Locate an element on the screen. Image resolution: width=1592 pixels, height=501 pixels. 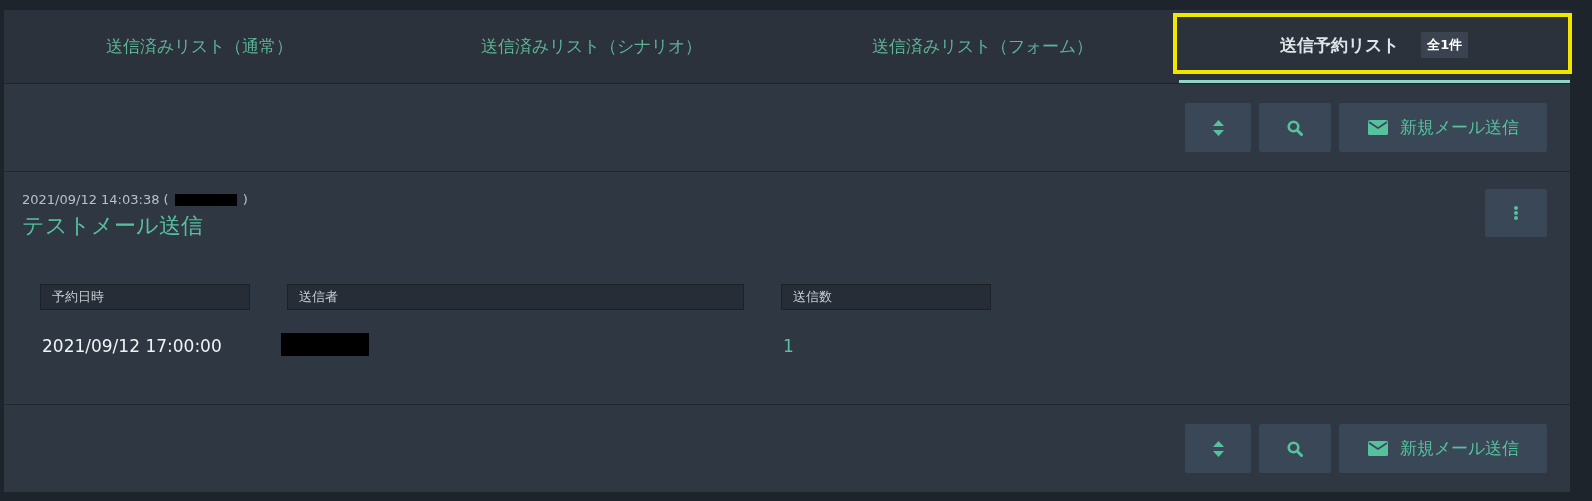
tab: 送信予約リスト 全1件 is located at coordinates (1374, 46).